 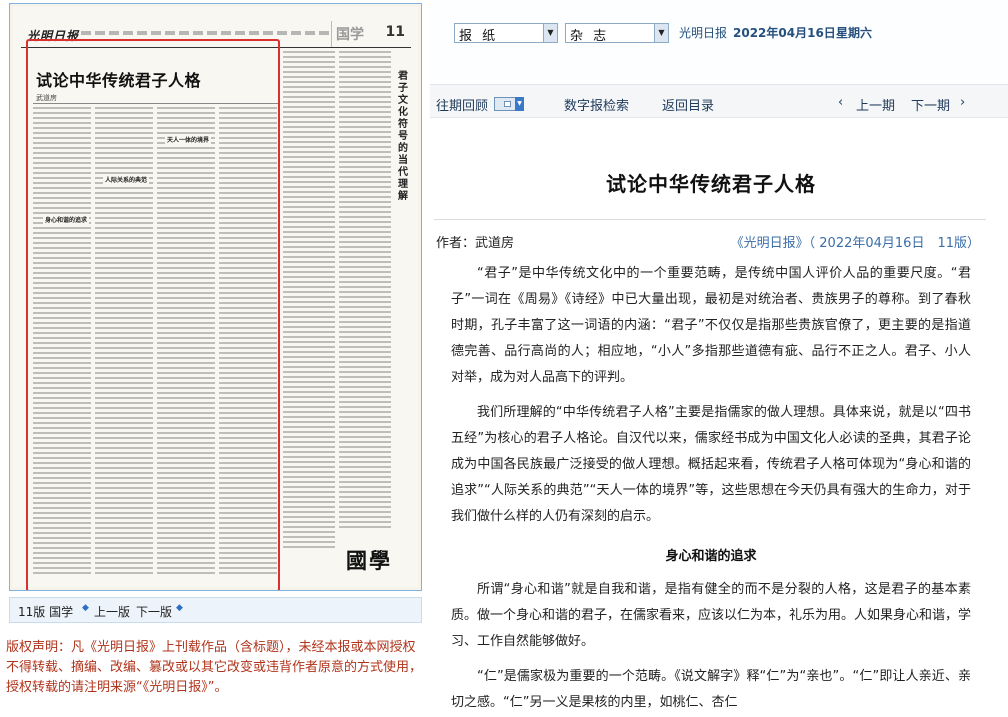 What do you see at coordinates (479, 36) in the screenshot?
I see `publication-type-value: 报 纸` at bounding box center [479, 36].